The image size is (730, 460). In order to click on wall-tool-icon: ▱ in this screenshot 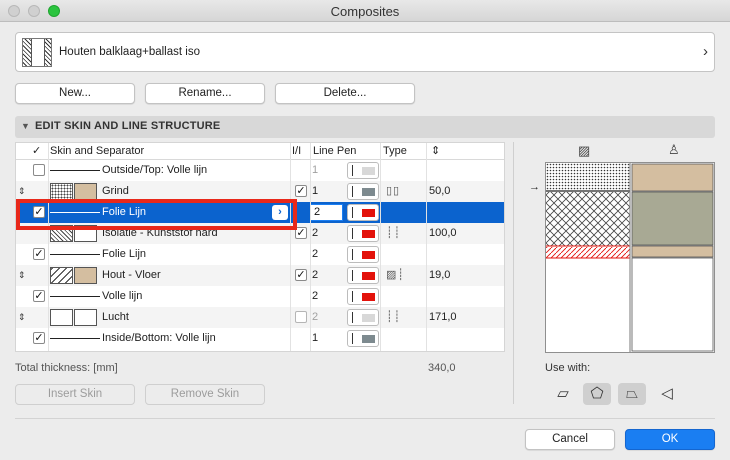, I will do `click(563, 394)`.